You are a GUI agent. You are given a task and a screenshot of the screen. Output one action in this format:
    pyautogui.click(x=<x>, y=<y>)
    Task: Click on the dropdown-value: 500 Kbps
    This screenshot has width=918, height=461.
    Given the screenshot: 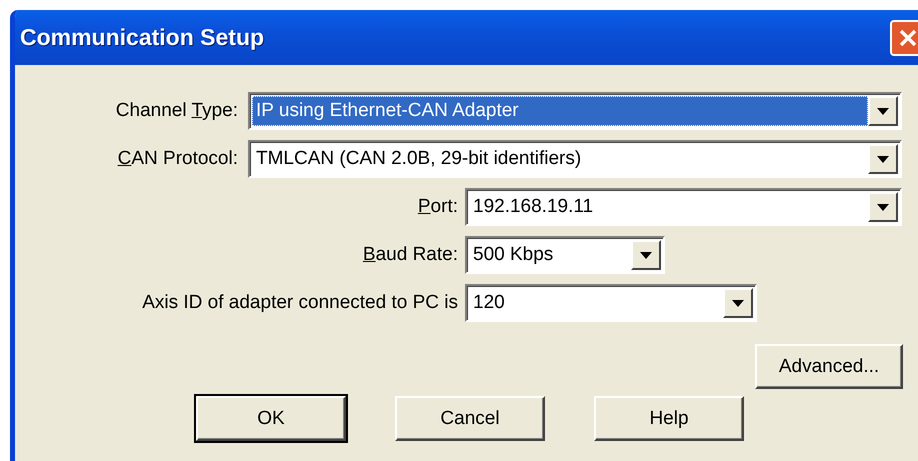 What is the action you would take?
    pyautogui.click(x=513, y=255)
    